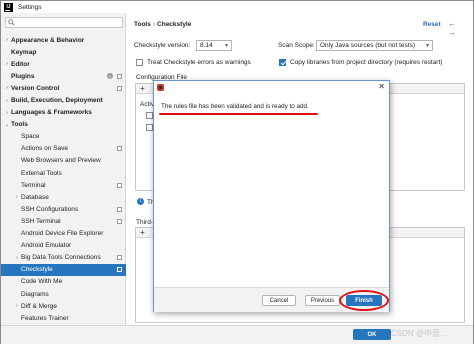 The height and width of the screenshot is (344, 474). What do you see at coordinates (63, 113) in the screenshot?
I see `sidebar-item-languages-frameworks: › Languages & Frameworks` at bounding box center [63, 113].